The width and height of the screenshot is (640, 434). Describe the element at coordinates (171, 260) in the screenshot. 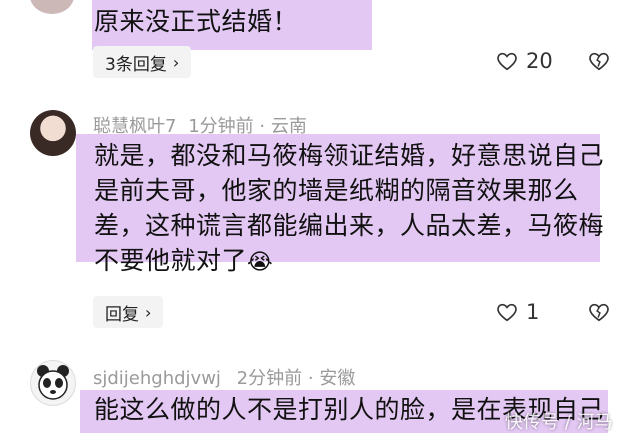

I see `comment-text-line-end: 不要他就对了` at that location.